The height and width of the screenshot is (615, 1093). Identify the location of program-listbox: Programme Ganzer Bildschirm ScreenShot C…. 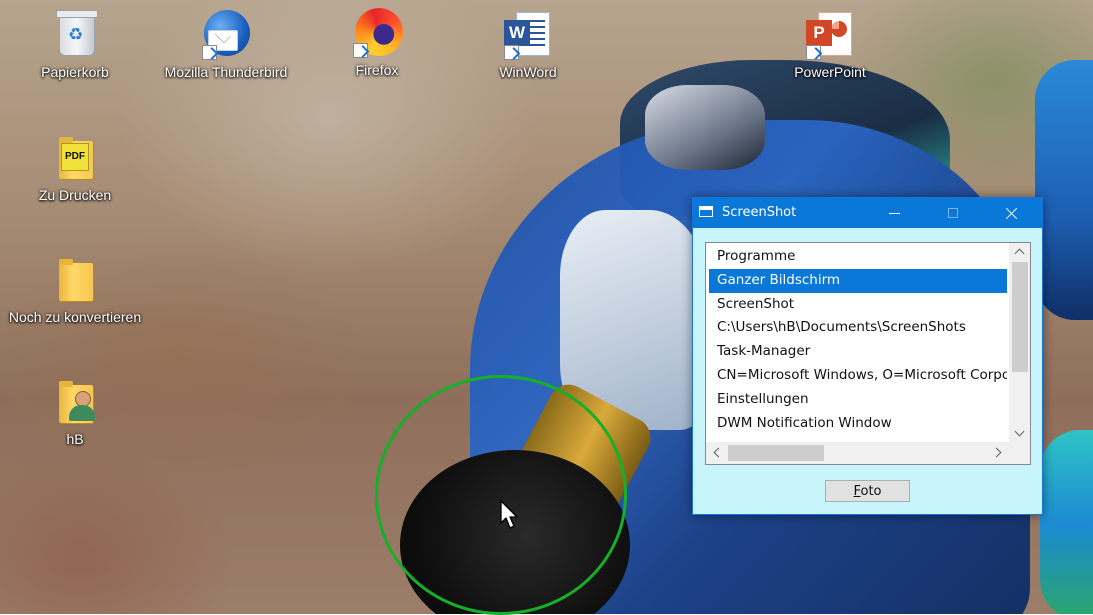
(868, 353).